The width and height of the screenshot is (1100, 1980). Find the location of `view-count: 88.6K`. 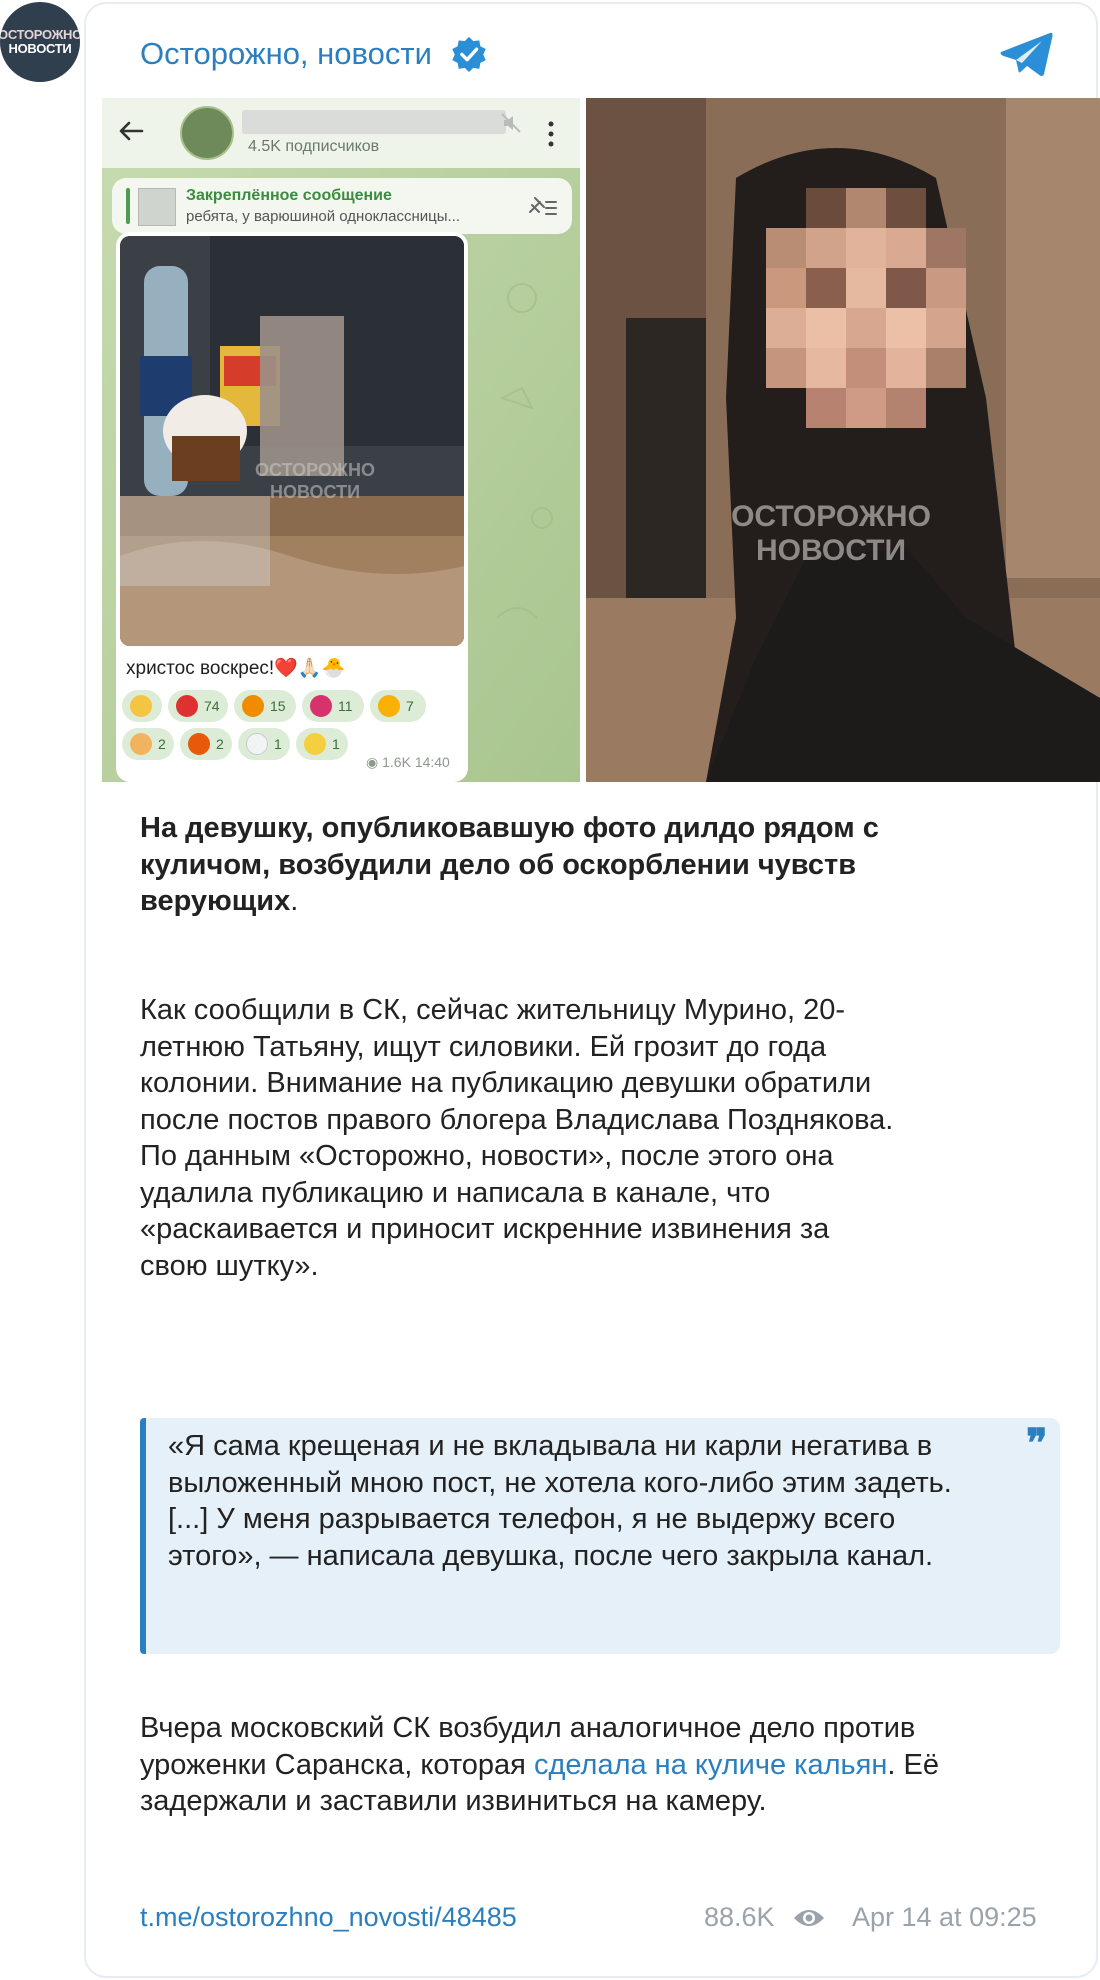

view-count: 88.6K is located at coordinates (739, 1917).